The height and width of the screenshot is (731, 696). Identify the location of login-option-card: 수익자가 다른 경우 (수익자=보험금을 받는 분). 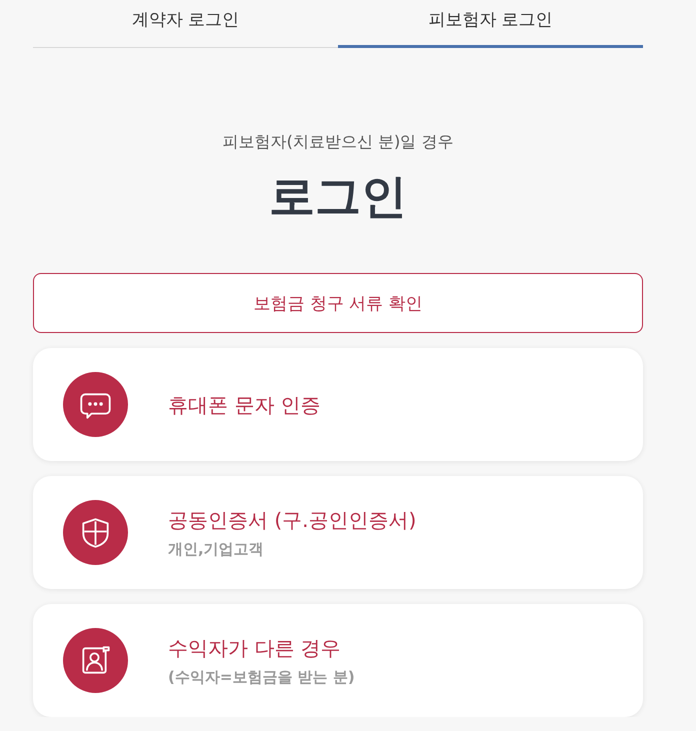
(338, 660).